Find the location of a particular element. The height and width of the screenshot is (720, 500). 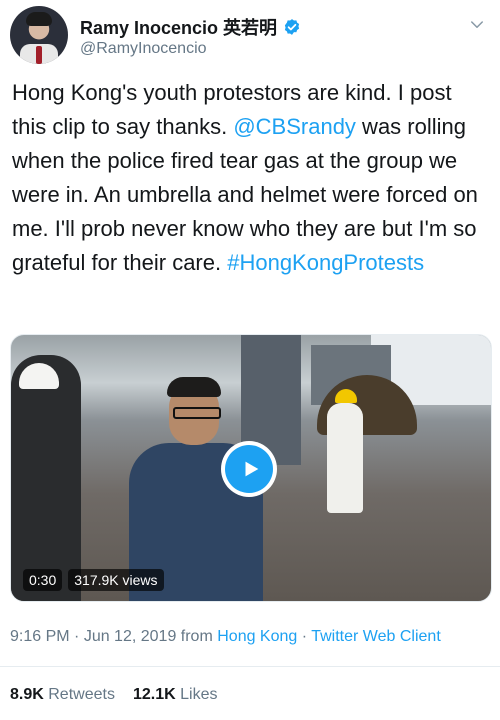

author-handle: @RamyInocencio is located at coordinates (143, 49).